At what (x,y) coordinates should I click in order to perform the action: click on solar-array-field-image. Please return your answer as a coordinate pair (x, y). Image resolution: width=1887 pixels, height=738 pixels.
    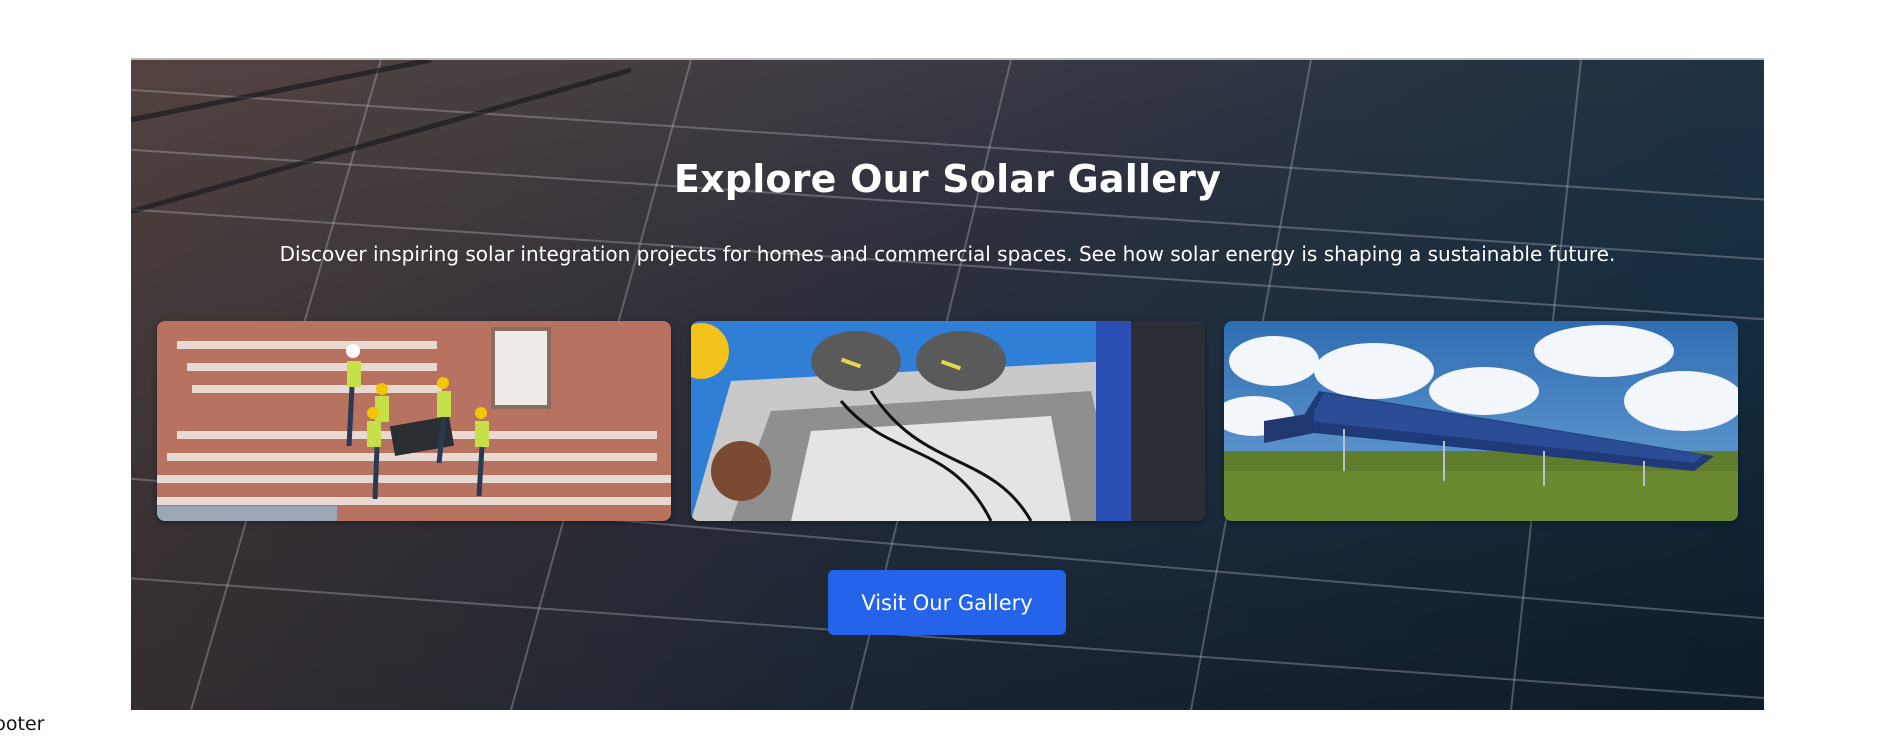
    Looking at the image, I should click on (1481, 421).